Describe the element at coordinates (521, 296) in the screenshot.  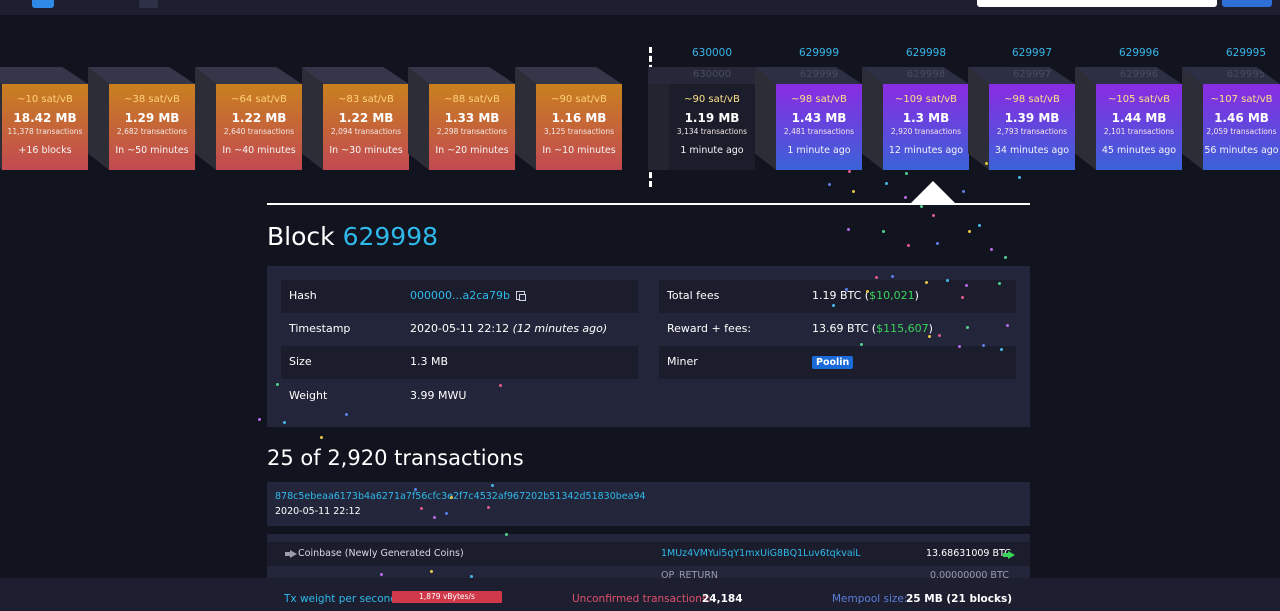
I see `copy-icon` at that location.